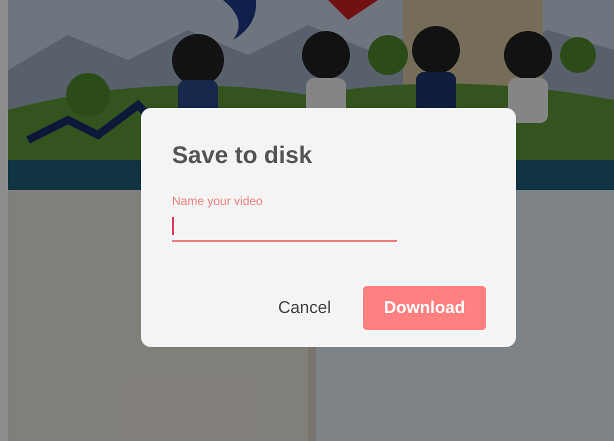 This screenshot has width=614, height=441. I want to click on download-button: Download, so click(424, 308).